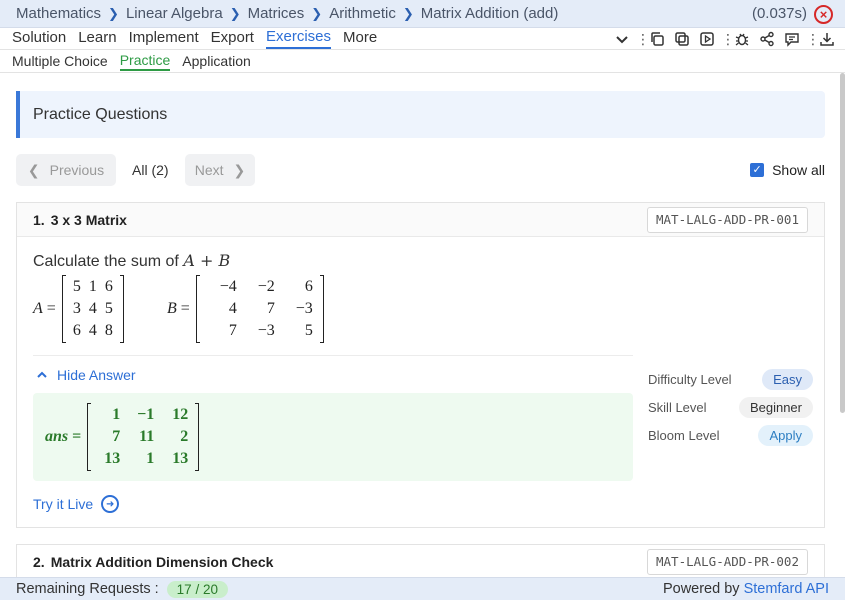 The image size is (845, 600). I want to click on question-navigation: ❮ Previous All (2) Next ❯ ✓ Show all, so click(420, 170).